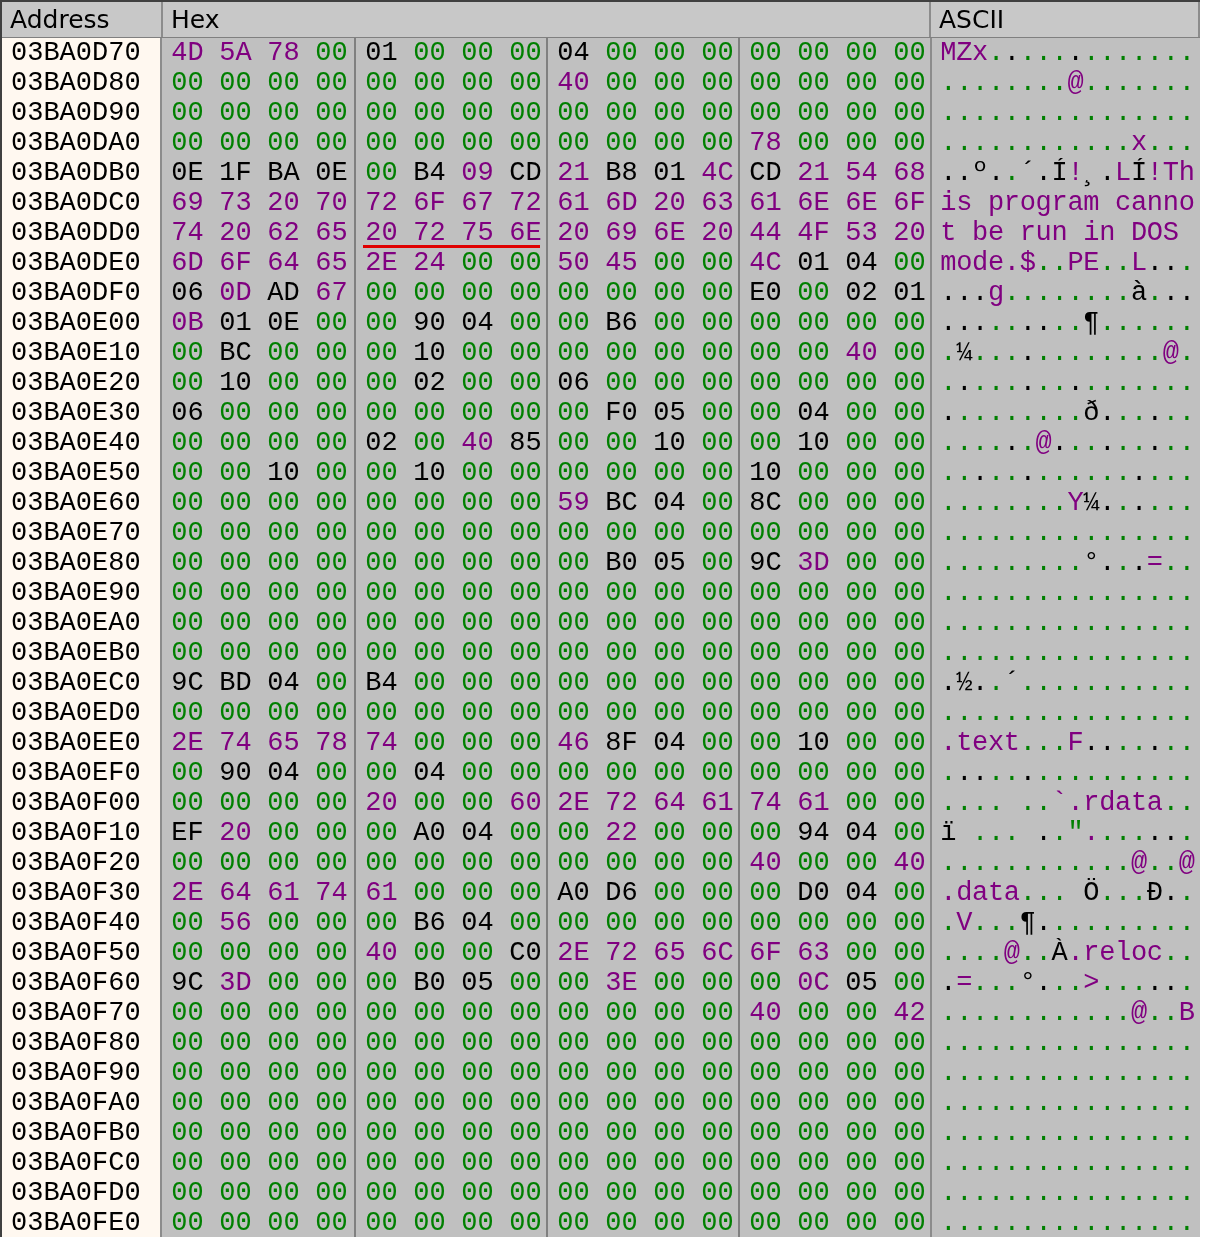 This screenshot has width=1208, height=1237. Describe the element at coordinates (862, 233) in the screenshot. I see `hex-byte: 53` at that location.